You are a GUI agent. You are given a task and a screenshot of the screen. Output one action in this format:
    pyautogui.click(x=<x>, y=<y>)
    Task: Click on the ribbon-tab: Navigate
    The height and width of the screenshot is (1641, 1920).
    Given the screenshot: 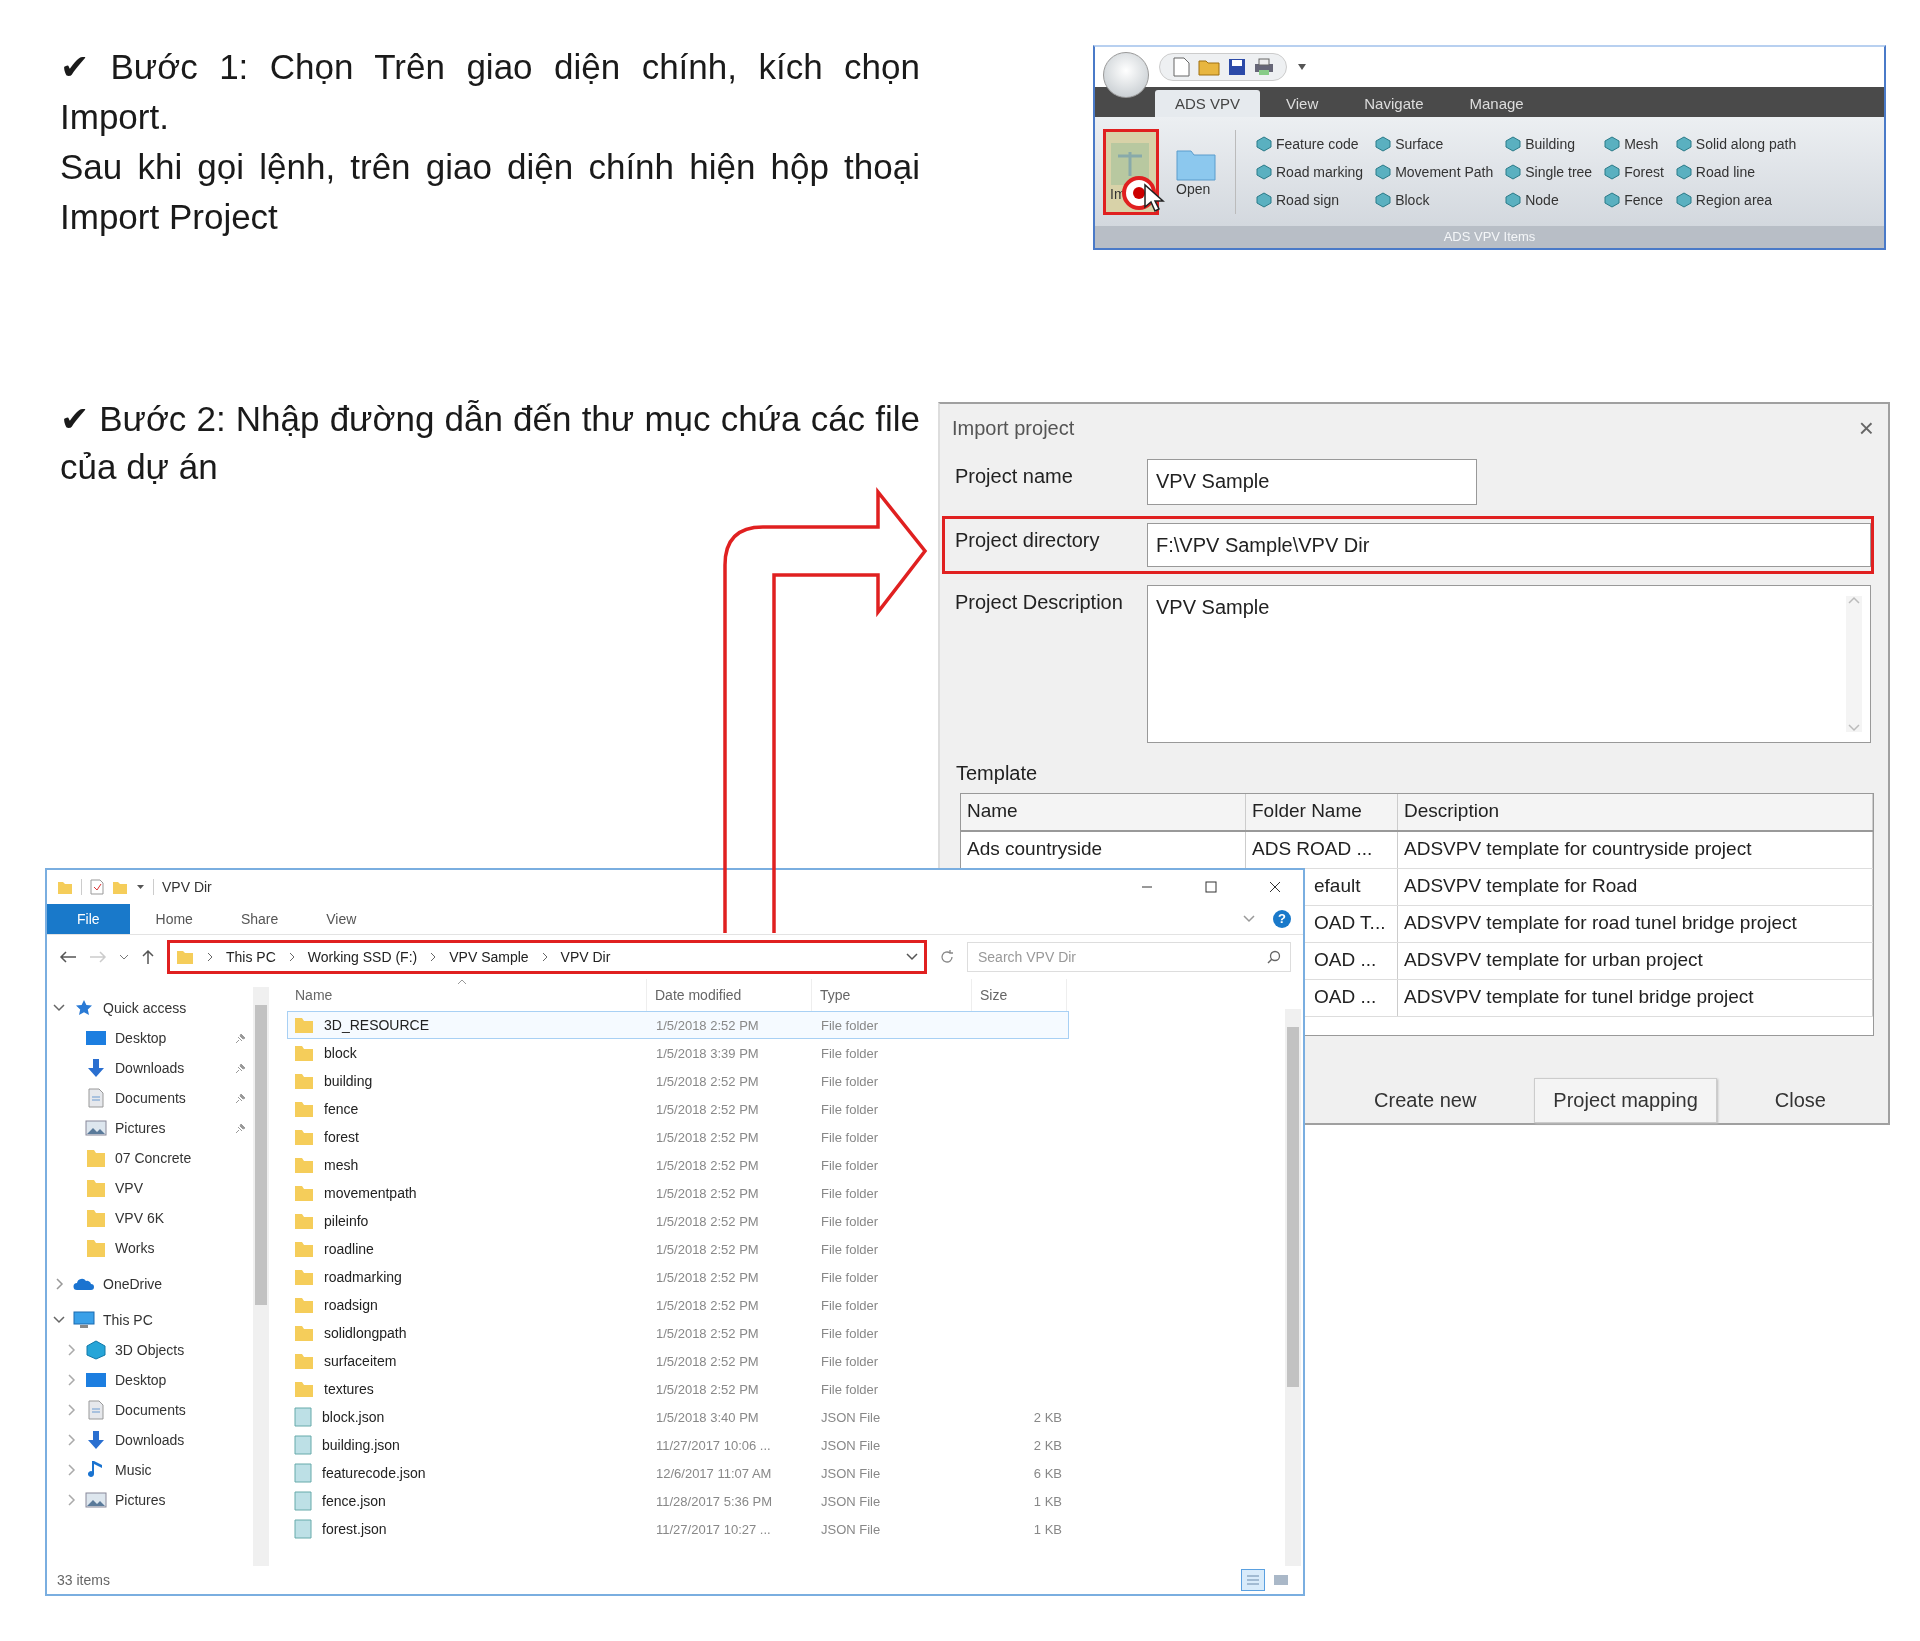 What is the action you would take?
    pyautogui.click(x=1394, y=103)
    